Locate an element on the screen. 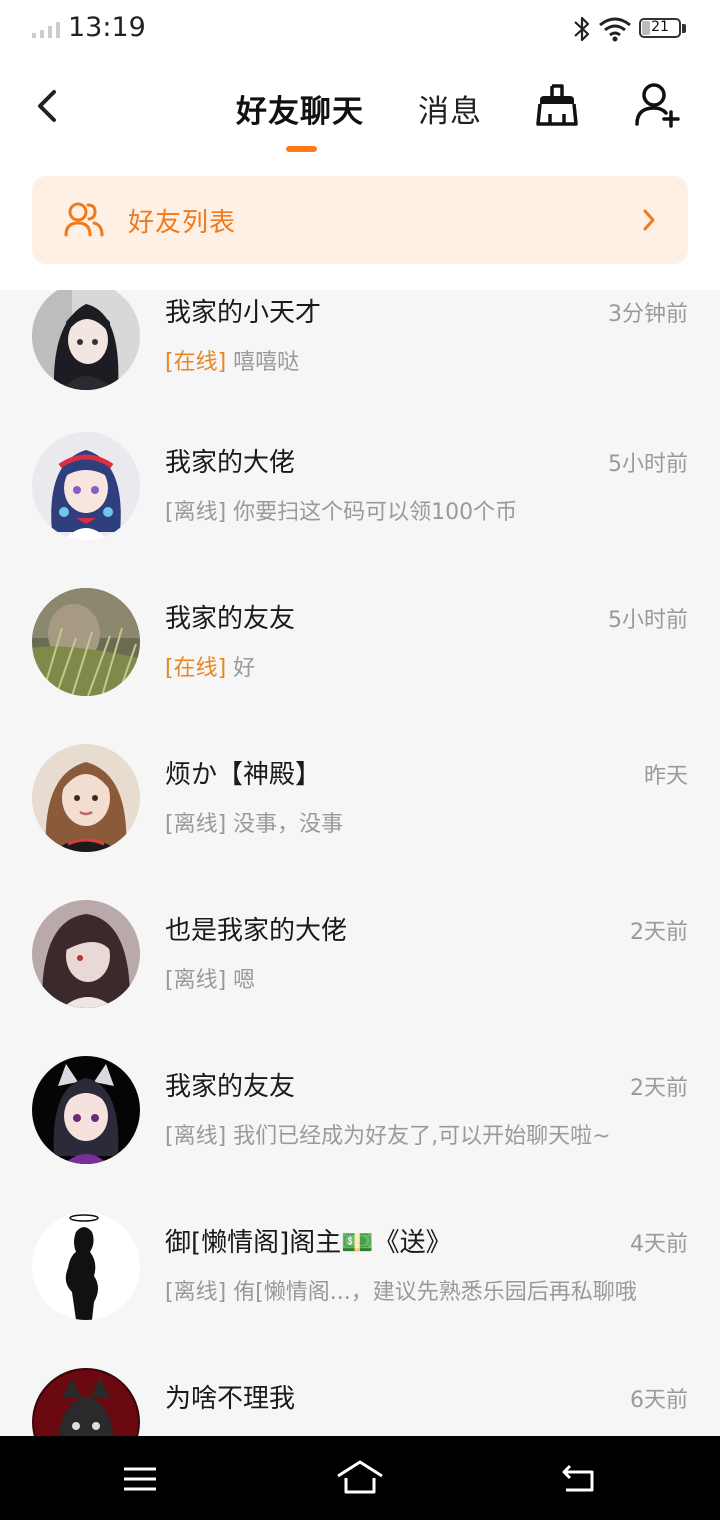 This screenshot has width=720, height=1520. chat-time: 昨天 is located at coordinates (665, 776).